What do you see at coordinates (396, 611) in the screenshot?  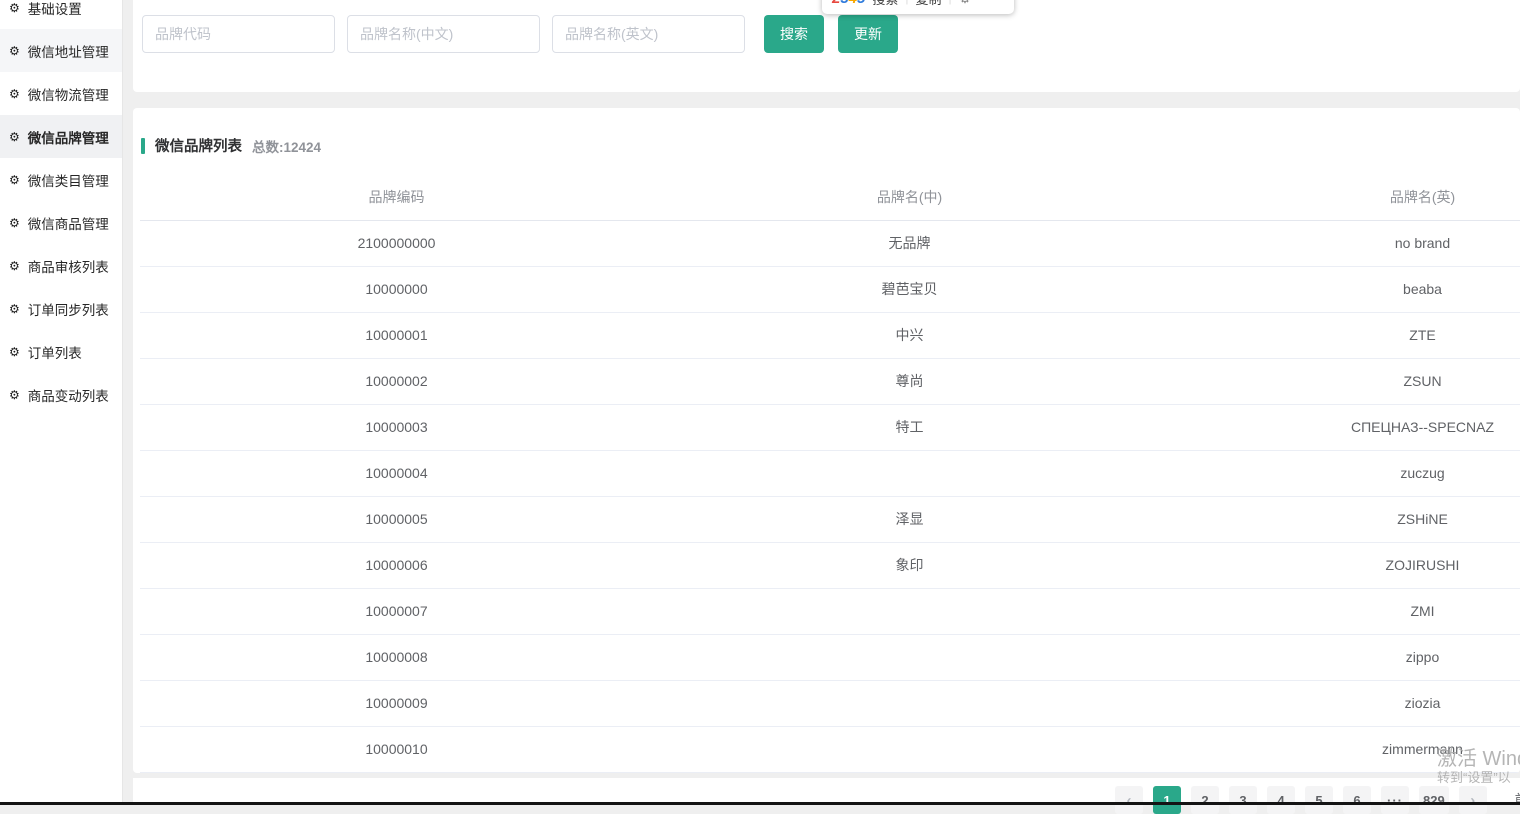 I see `cell-brand-code: 10000007` at bounding box center [396, 611].